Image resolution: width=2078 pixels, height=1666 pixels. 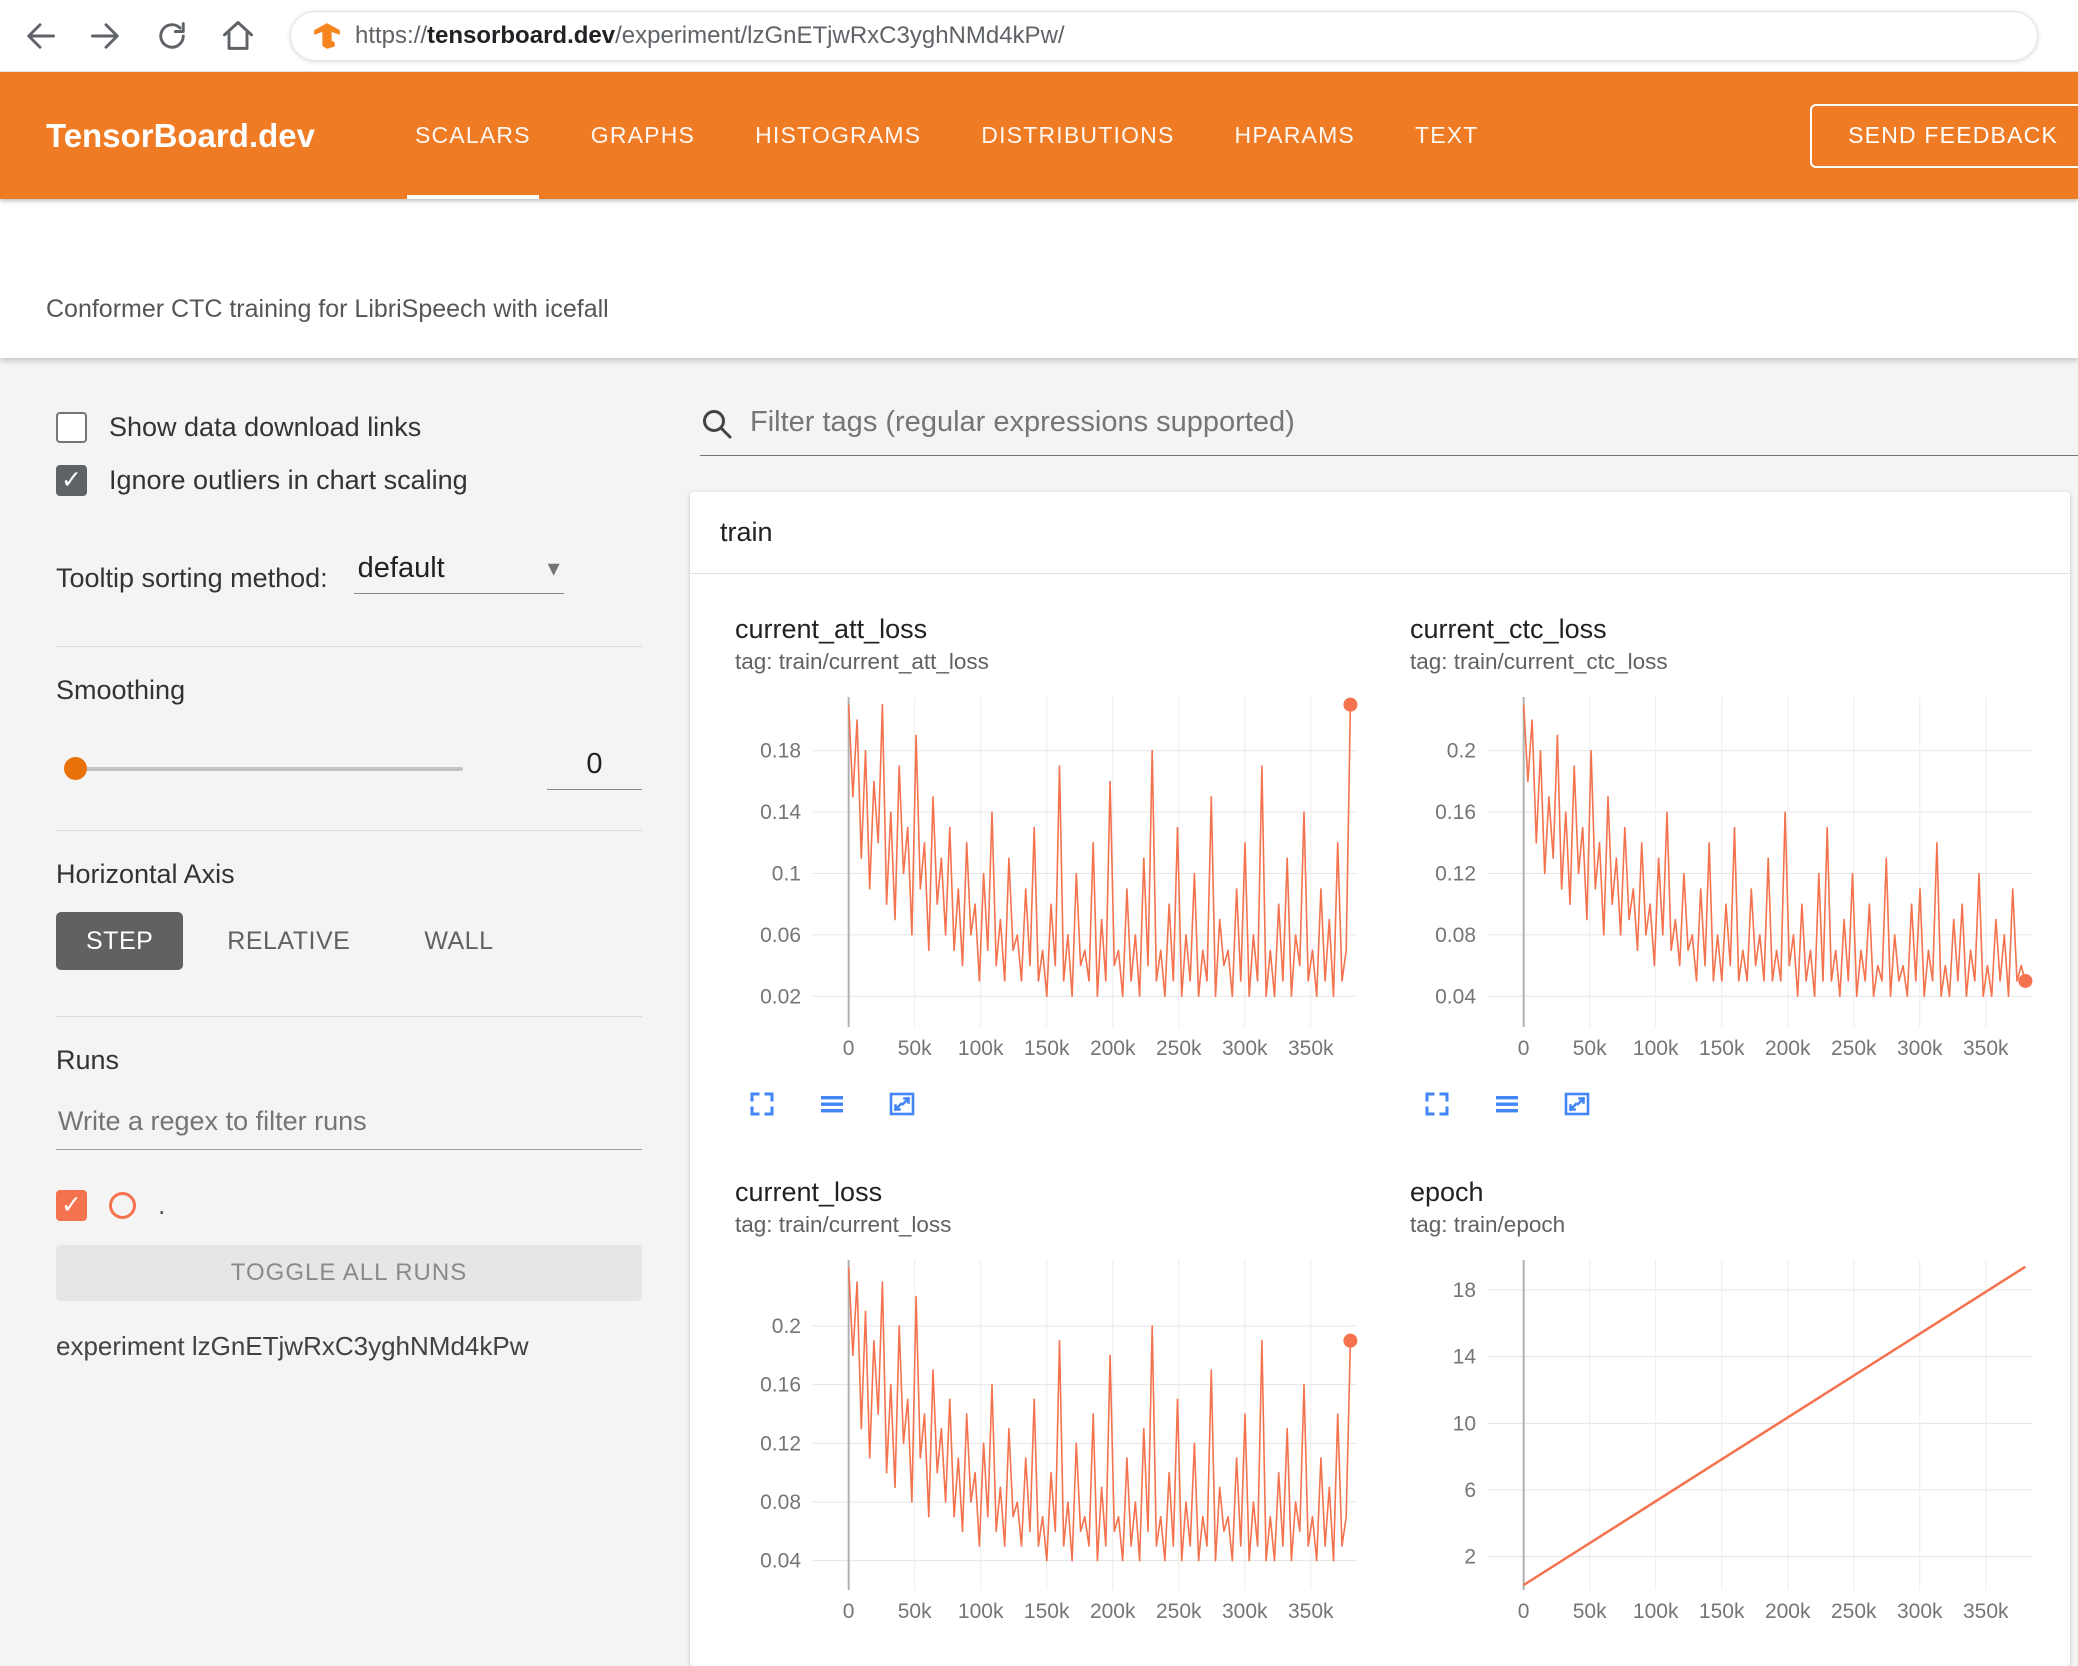 What do you see at coordinates (192, 578) in the screenshot?
I see `tooltip-sorting-label: Tooltip sorting method:` at bounding box center [192, 578].